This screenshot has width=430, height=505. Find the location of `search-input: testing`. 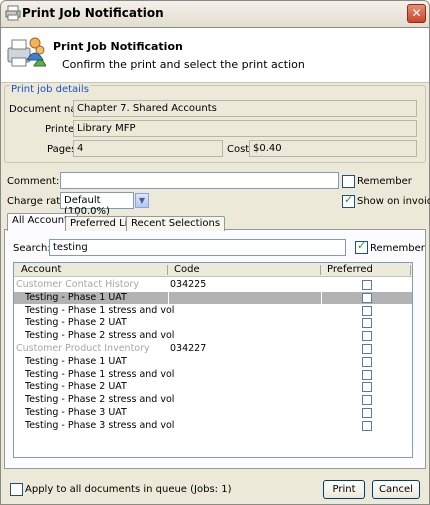

search-input: testing is located at coordinates (197, 247).